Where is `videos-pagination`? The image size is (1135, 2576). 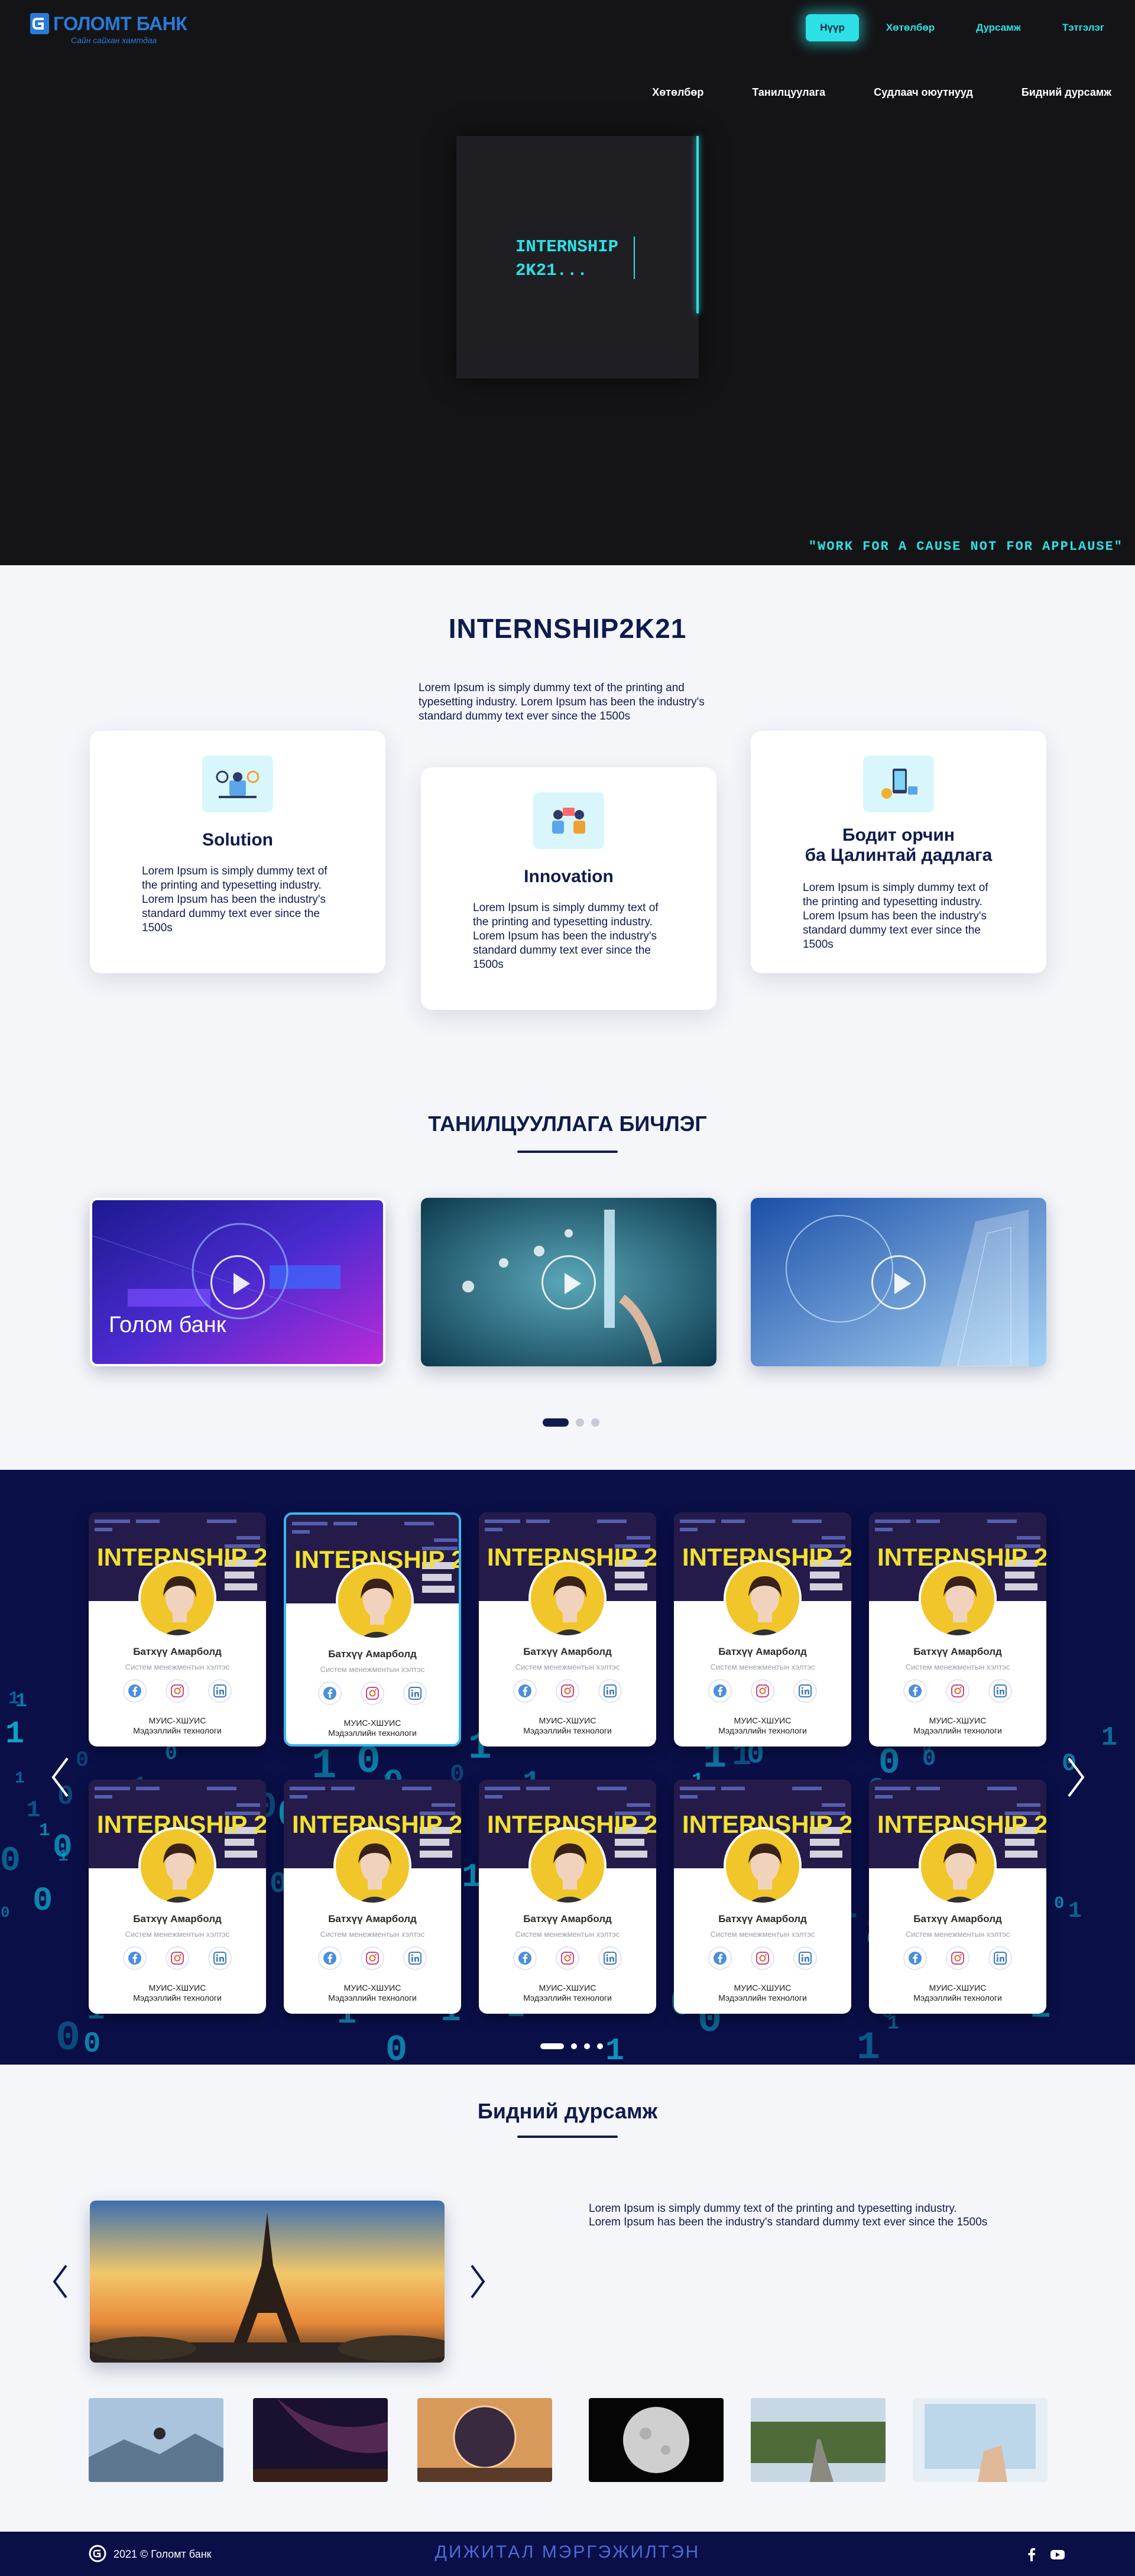 videos-pagination is located at coordinates (571, 1422).